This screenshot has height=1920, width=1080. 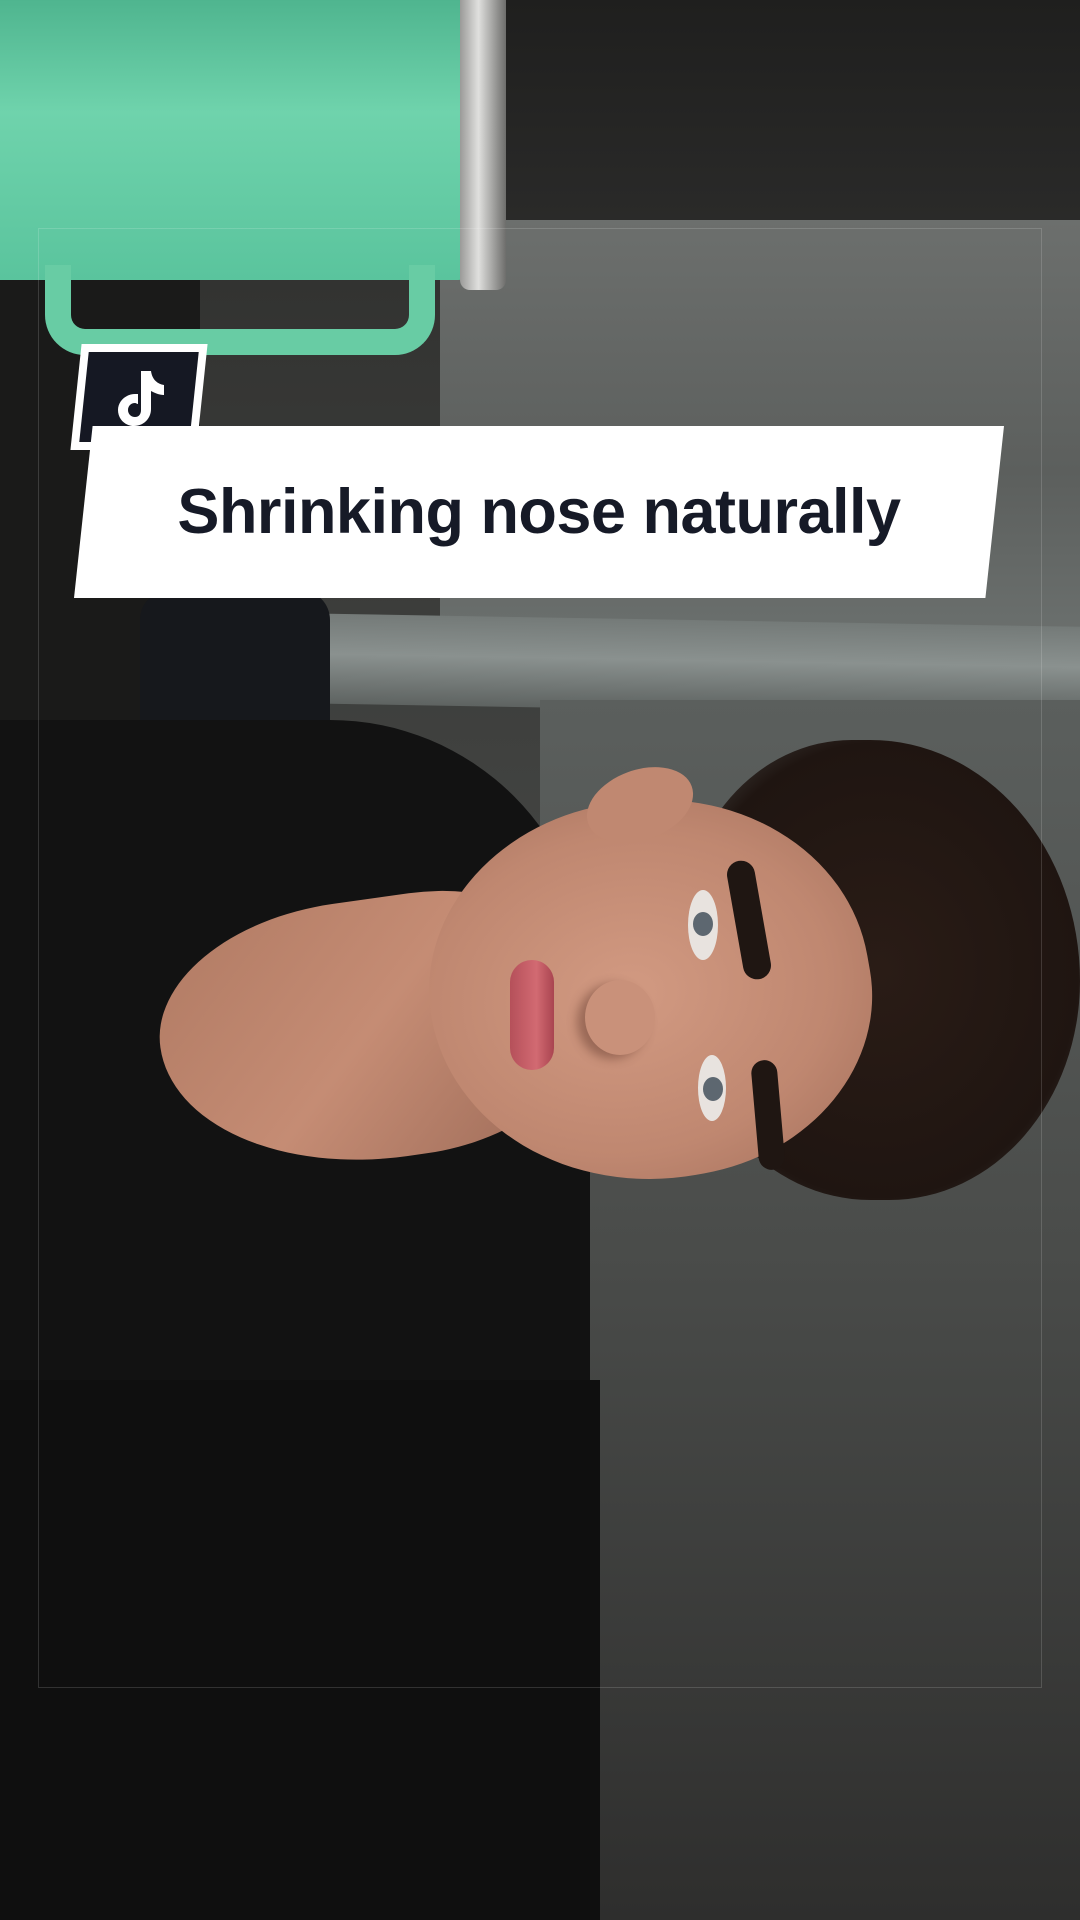 I want to click on video-title: Shrinking nose naturally, so click(x=539, y=512).